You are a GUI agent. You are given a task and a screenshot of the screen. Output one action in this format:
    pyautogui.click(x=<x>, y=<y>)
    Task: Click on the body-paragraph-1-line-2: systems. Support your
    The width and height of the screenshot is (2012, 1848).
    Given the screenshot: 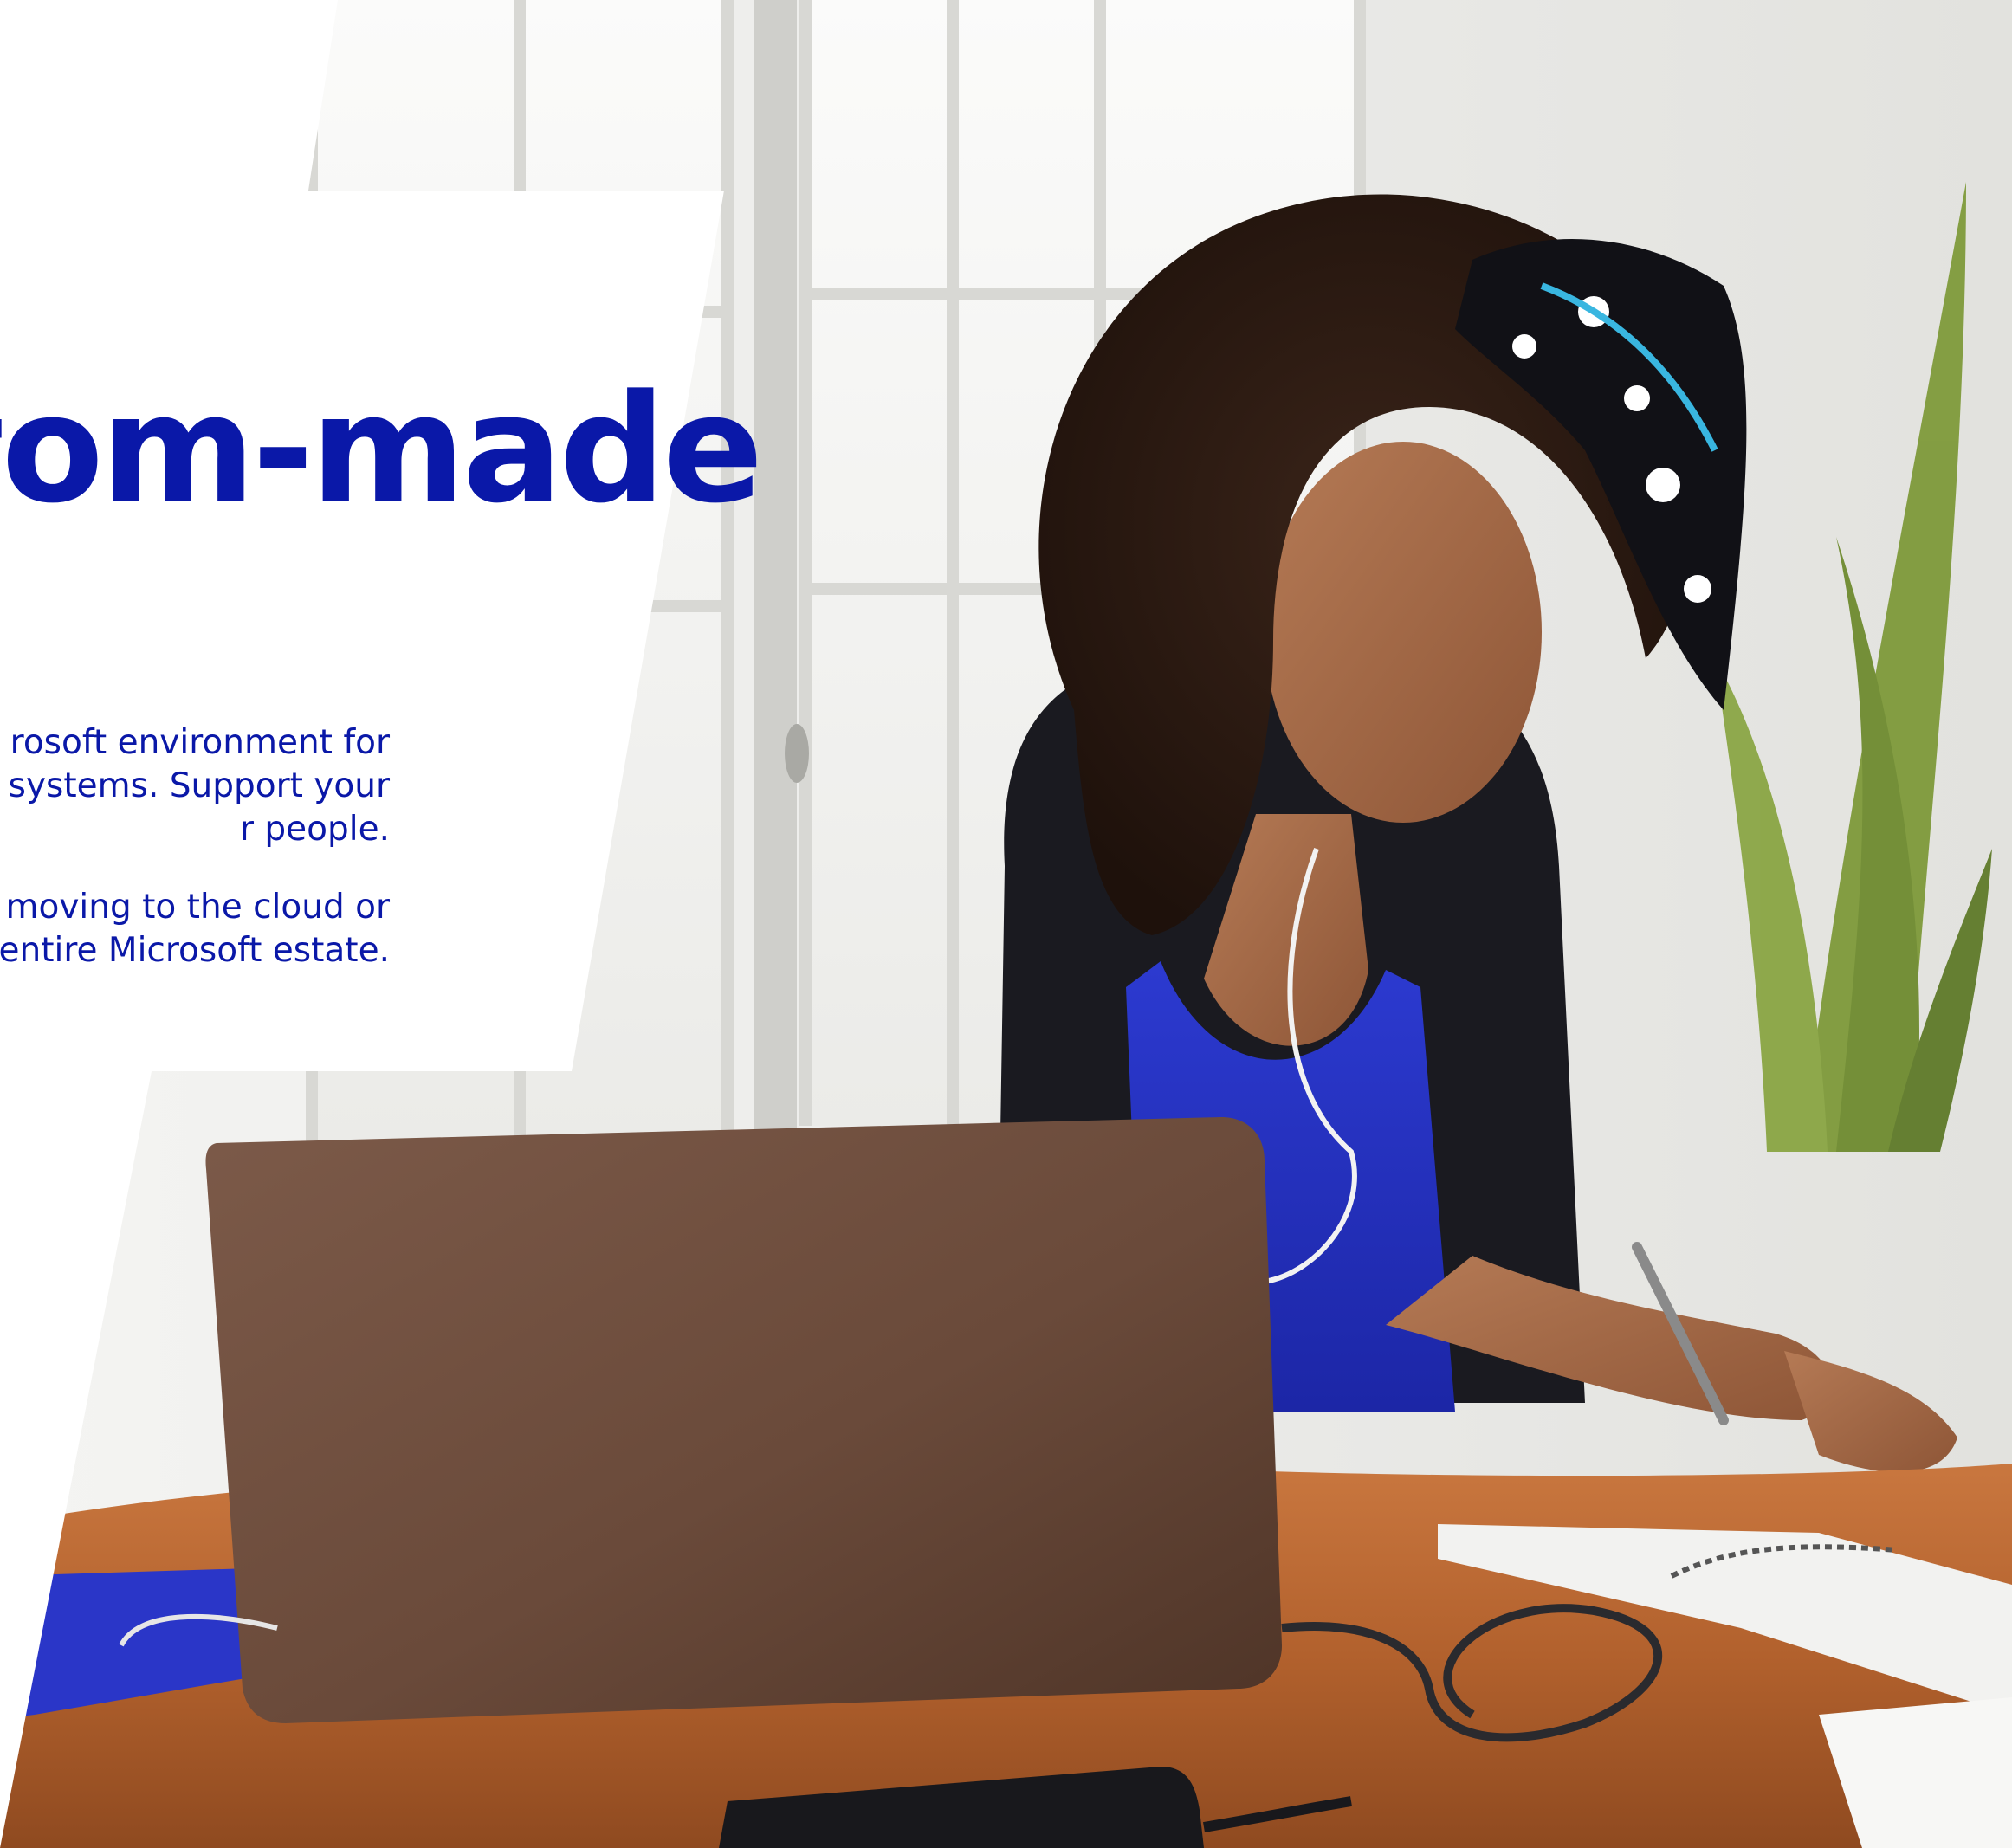 What is the action you would take?
    pyautogui.click(x=199, y=785)
    